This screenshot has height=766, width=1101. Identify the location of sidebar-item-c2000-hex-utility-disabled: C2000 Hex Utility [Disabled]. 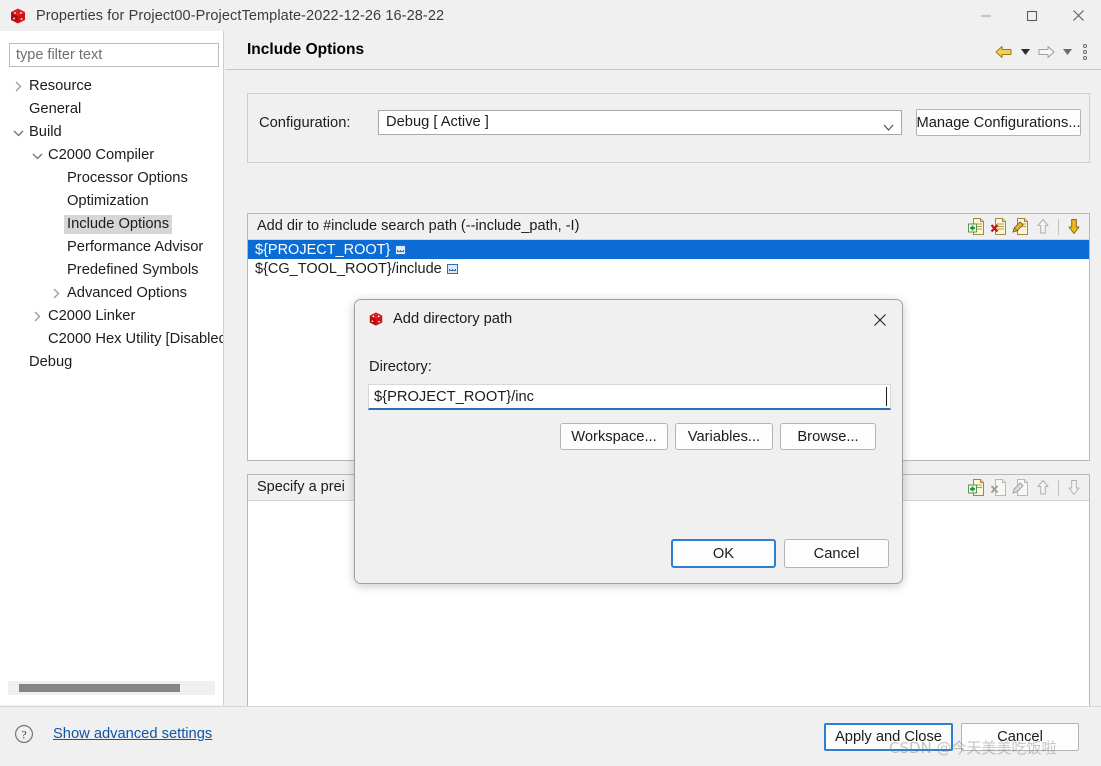
(111, 339).